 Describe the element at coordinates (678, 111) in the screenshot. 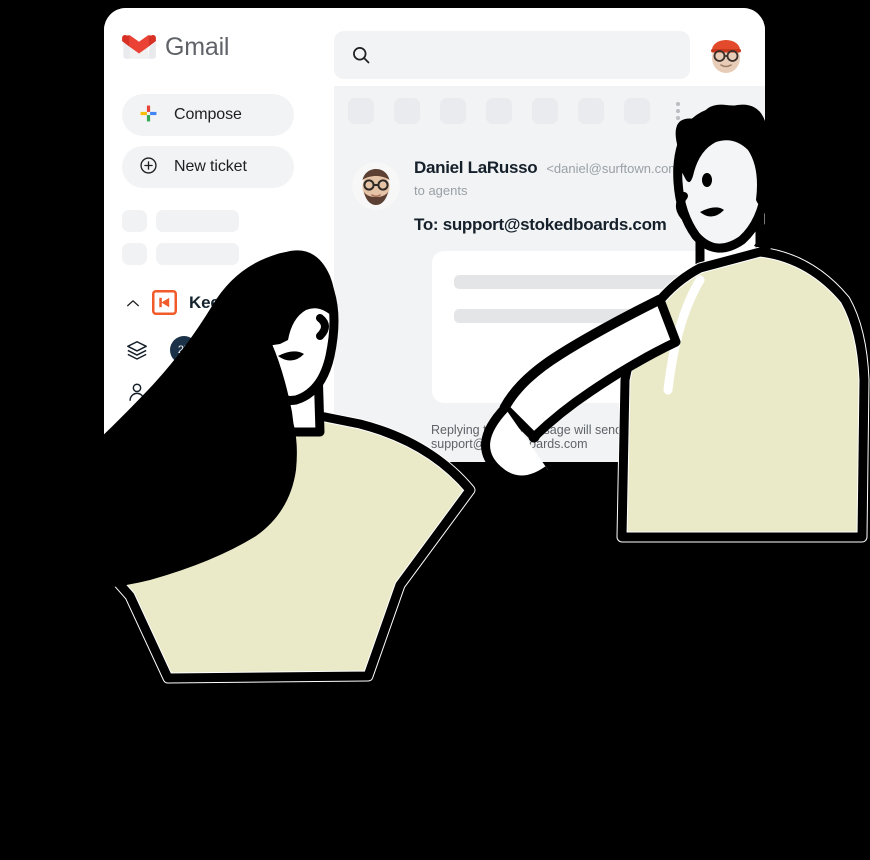

I see `more-vertical-icon` at that location.